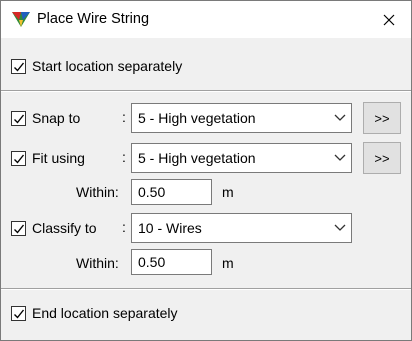  I want to click on app-icon, so click(21, 19).